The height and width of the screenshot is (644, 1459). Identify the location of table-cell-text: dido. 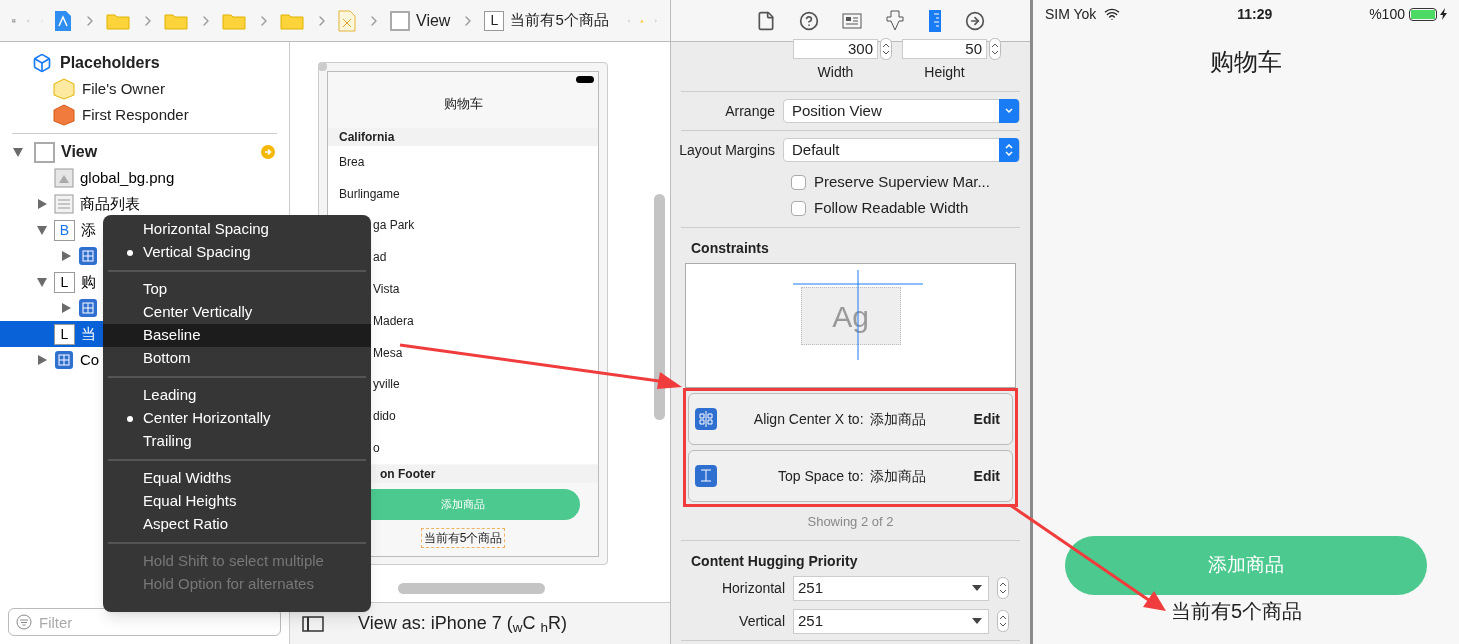
(384, 417).